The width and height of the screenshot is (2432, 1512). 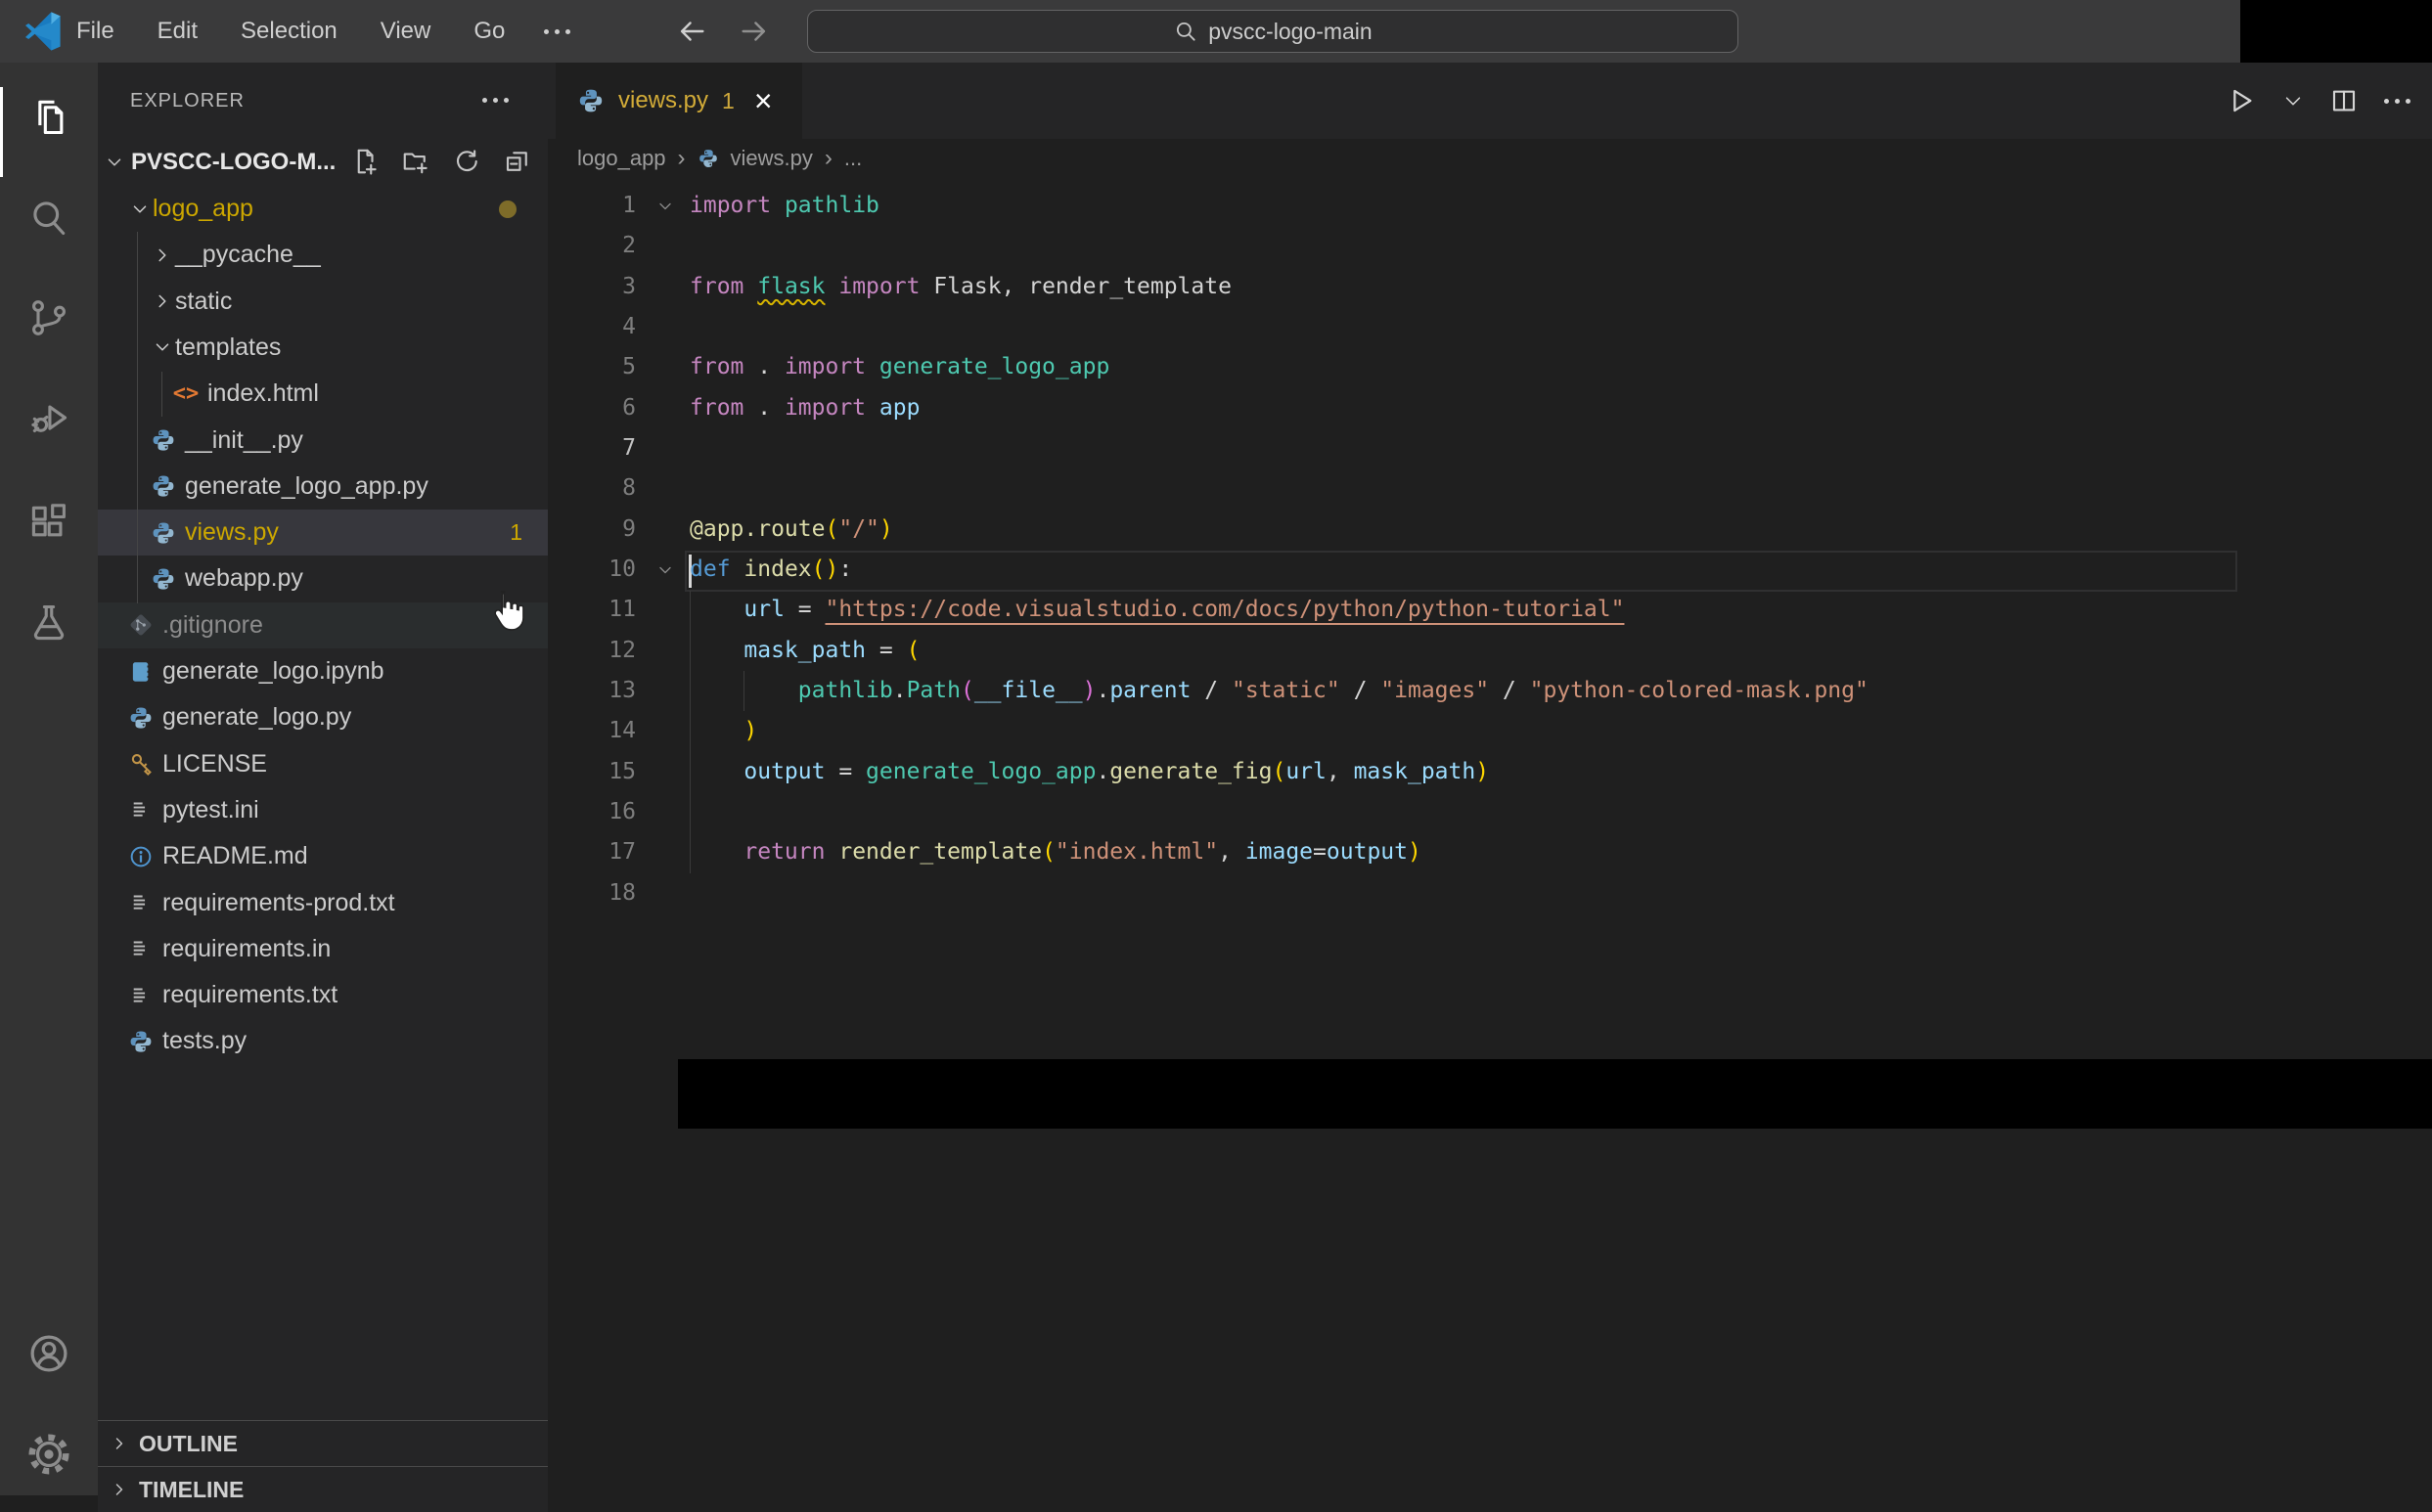 What do you see at coordinates (49, 1354) in the screenshot?
I see `account-icon` at bounding box center [49, 1354].